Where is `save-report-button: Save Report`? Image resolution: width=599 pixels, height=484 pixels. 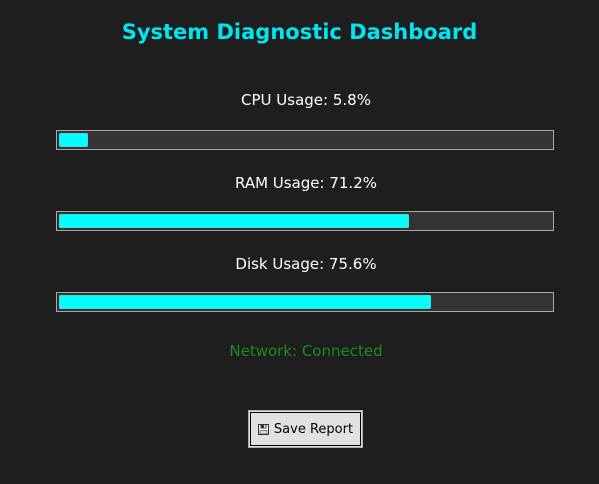
save-report-button: Save Report is located at coordinates (305, 429).